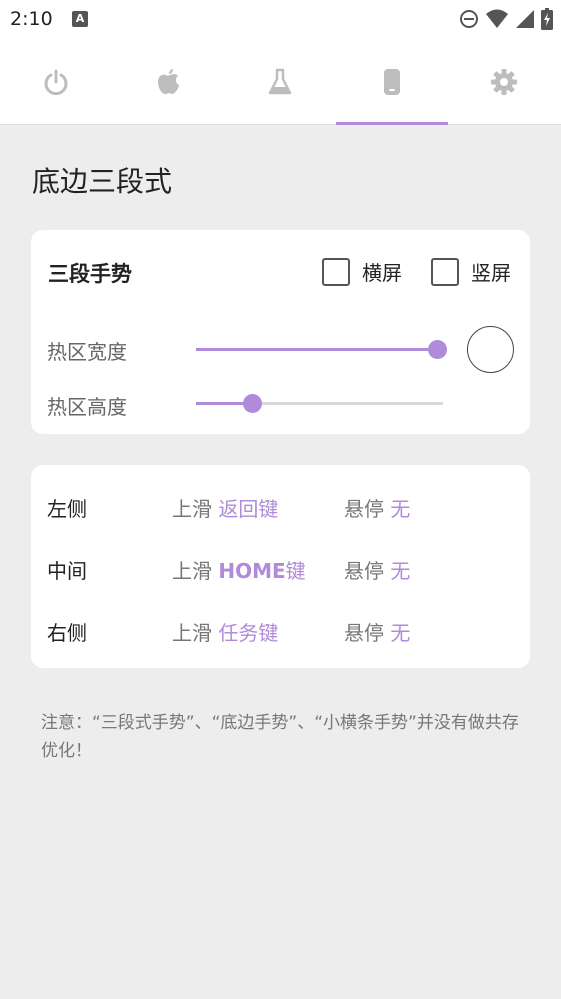  I want to click on phone-icon, so click(392, 81).